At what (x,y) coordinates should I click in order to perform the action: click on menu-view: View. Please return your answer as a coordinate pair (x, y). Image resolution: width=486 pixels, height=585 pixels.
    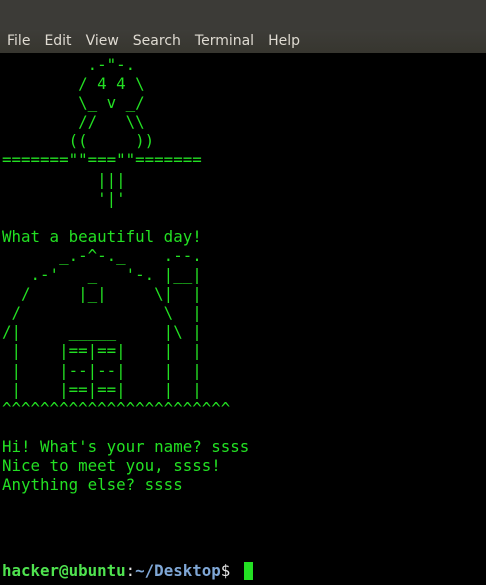
    Looking at the image, I should click on (102, 41).